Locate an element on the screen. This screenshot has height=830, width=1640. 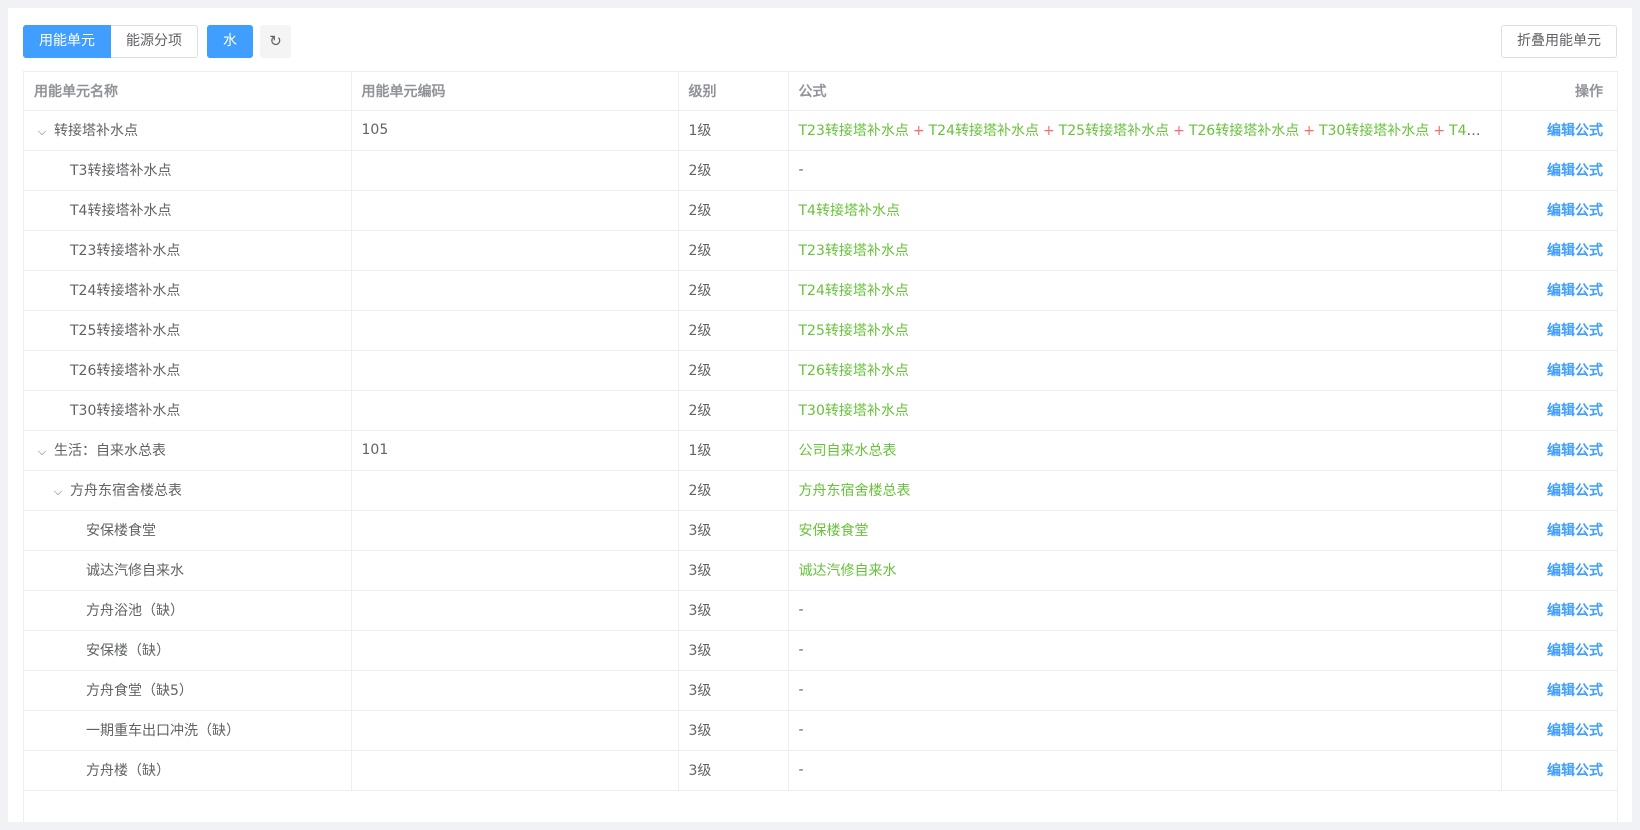
table-row: T24转接塔补水点 2级 T24转接塔补水点 编辑公式 is located at coordinates (820, 290).